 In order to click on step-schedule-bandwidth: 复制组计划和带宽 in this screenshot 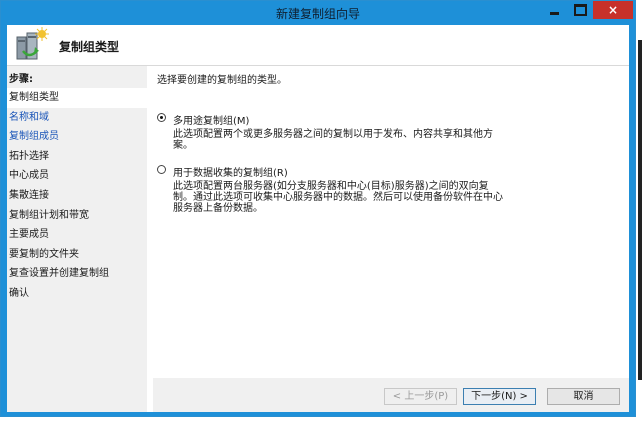, I will do `click(49, 215)`.